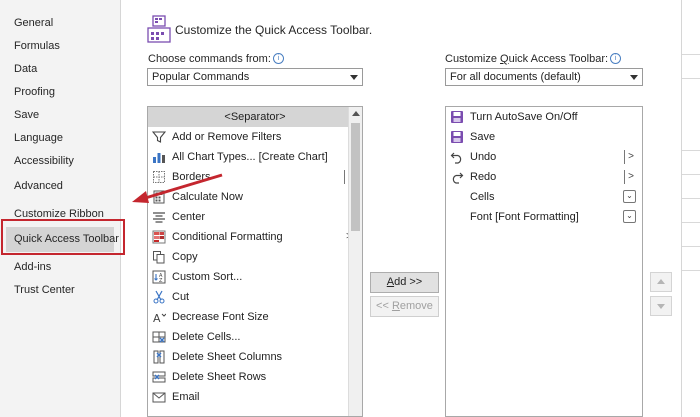  Describe the element at coordinates (216, 59) in the screenshot. I see `choose-commands-label: Choose commands from: i` at that location.